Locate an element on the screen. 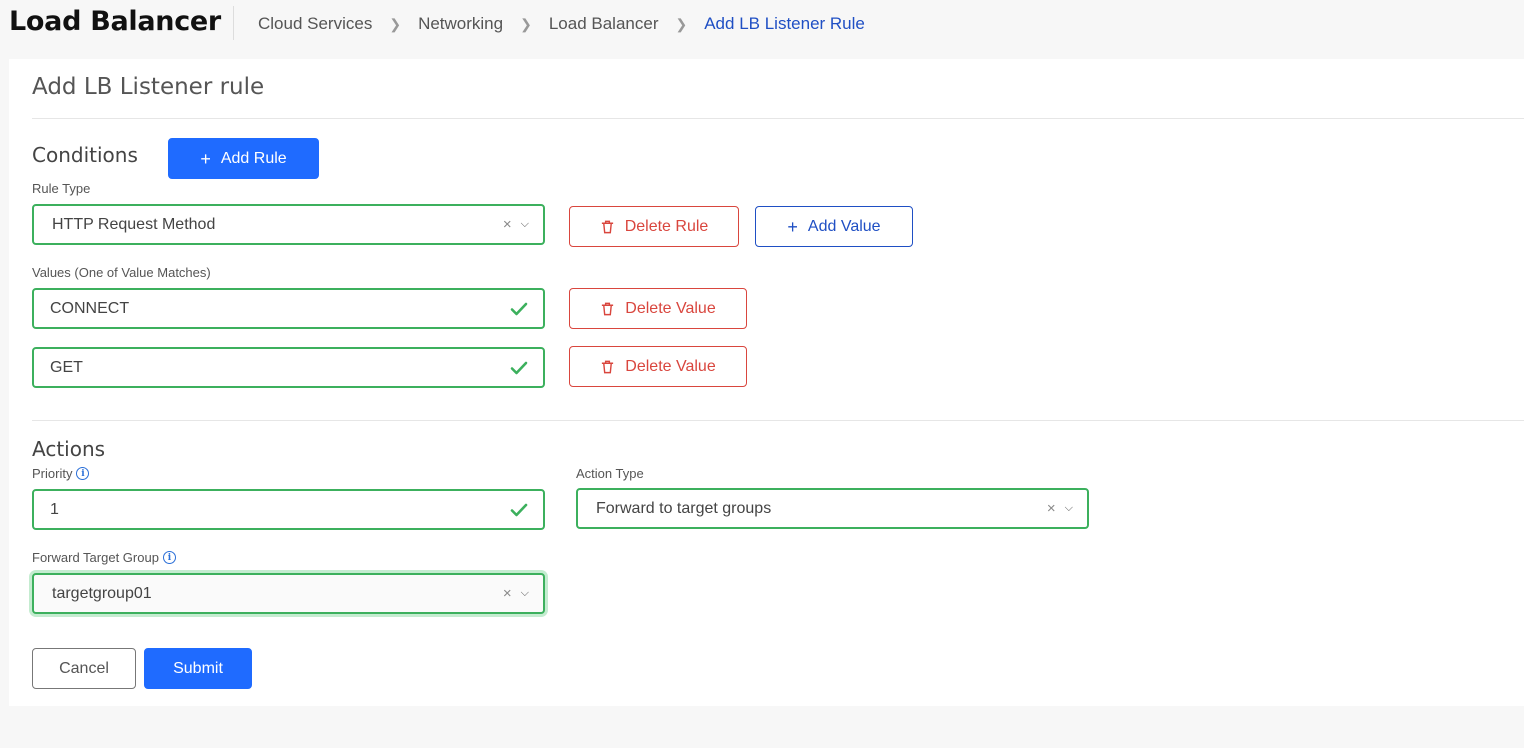 The height and width of the screenshot is (748, 1524). submit-label: Submit is located at coordinates (198, 668).